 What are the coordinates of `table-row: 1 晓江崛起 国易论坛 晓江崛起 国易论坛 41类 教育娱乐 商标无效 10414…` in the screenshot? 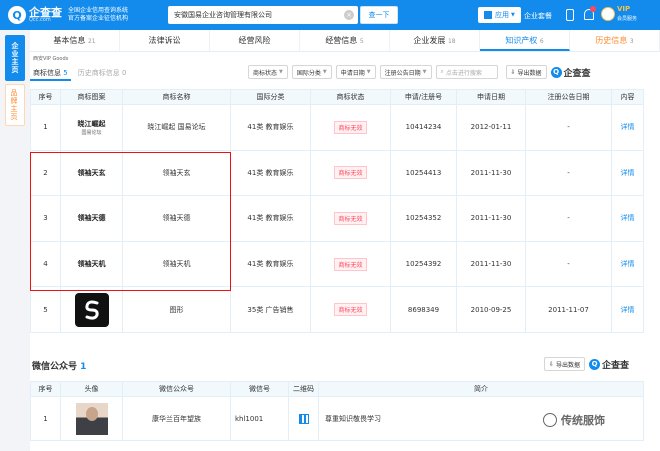 It's located at (337, 127).